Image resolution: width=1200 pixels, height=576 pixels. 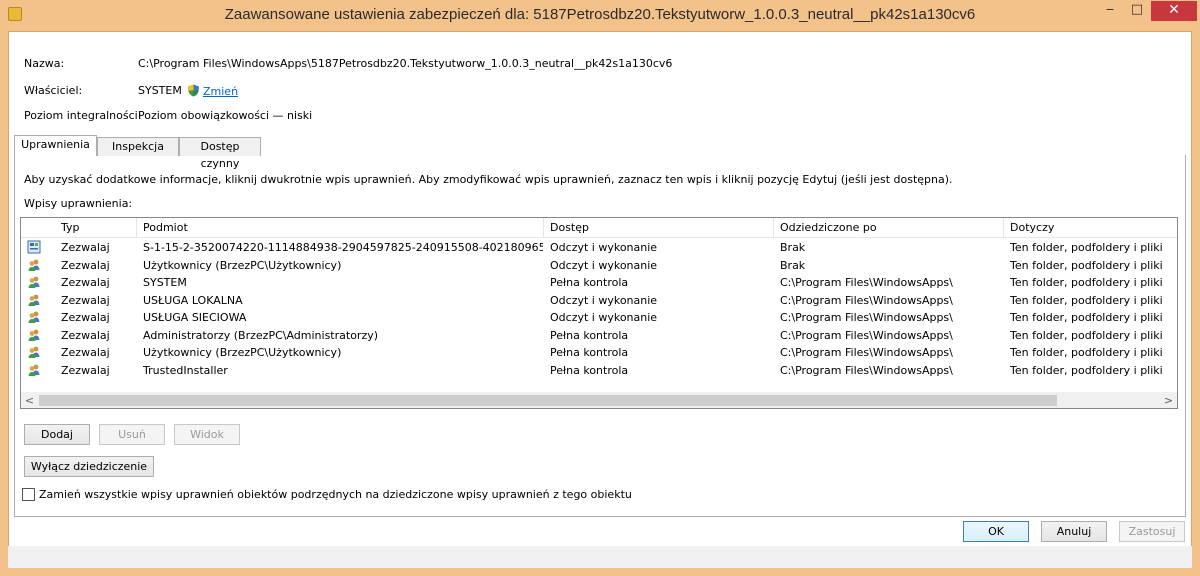 I want to click on tab-effective-access: Dostęp czynny, so click(x=220, y=153).